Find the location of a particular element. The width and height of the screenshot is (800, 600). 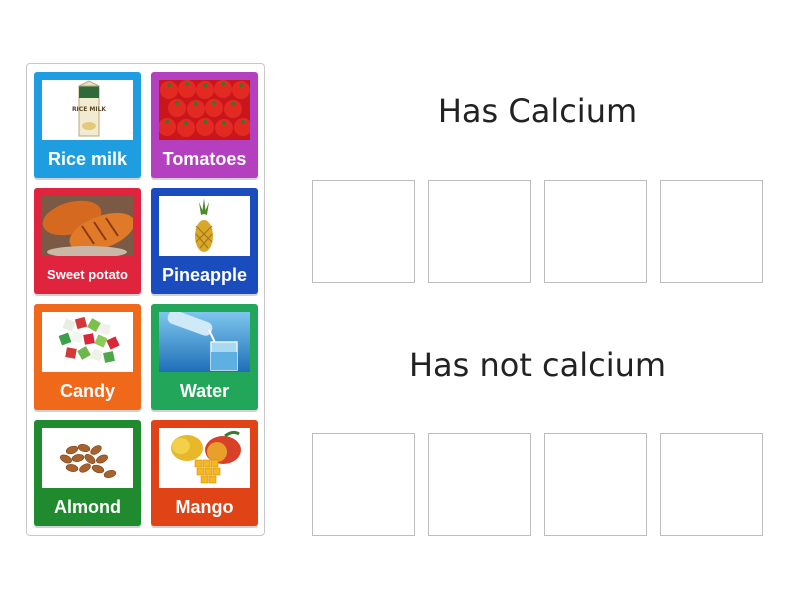

card-label: Mango is located at coordinates (204, 507).